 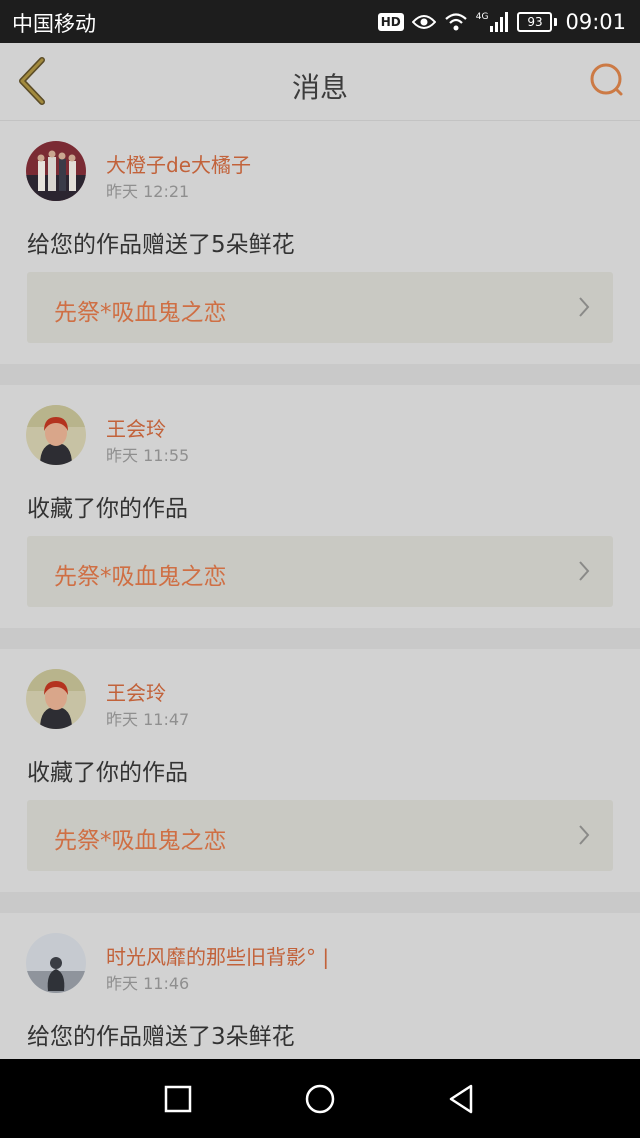 I want to click on signal-icon: 4G, so click(x=493, y=22).